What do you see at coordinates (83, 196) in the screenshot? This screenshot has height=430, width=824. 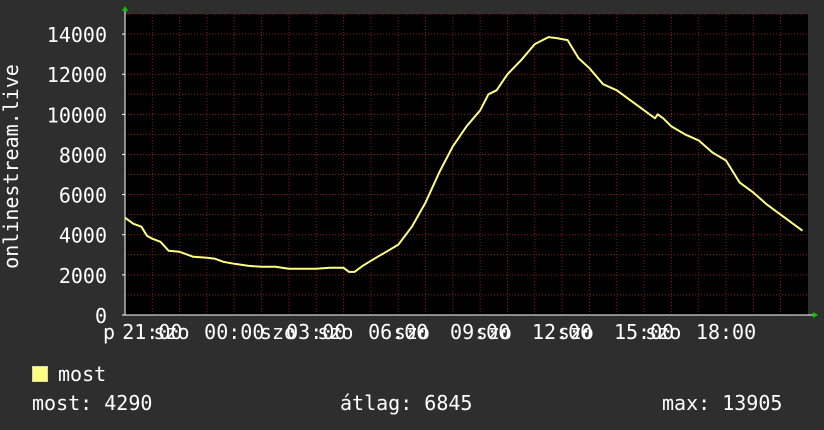 I see `y-tick-label: 6000` at bounding box center [83, 196].